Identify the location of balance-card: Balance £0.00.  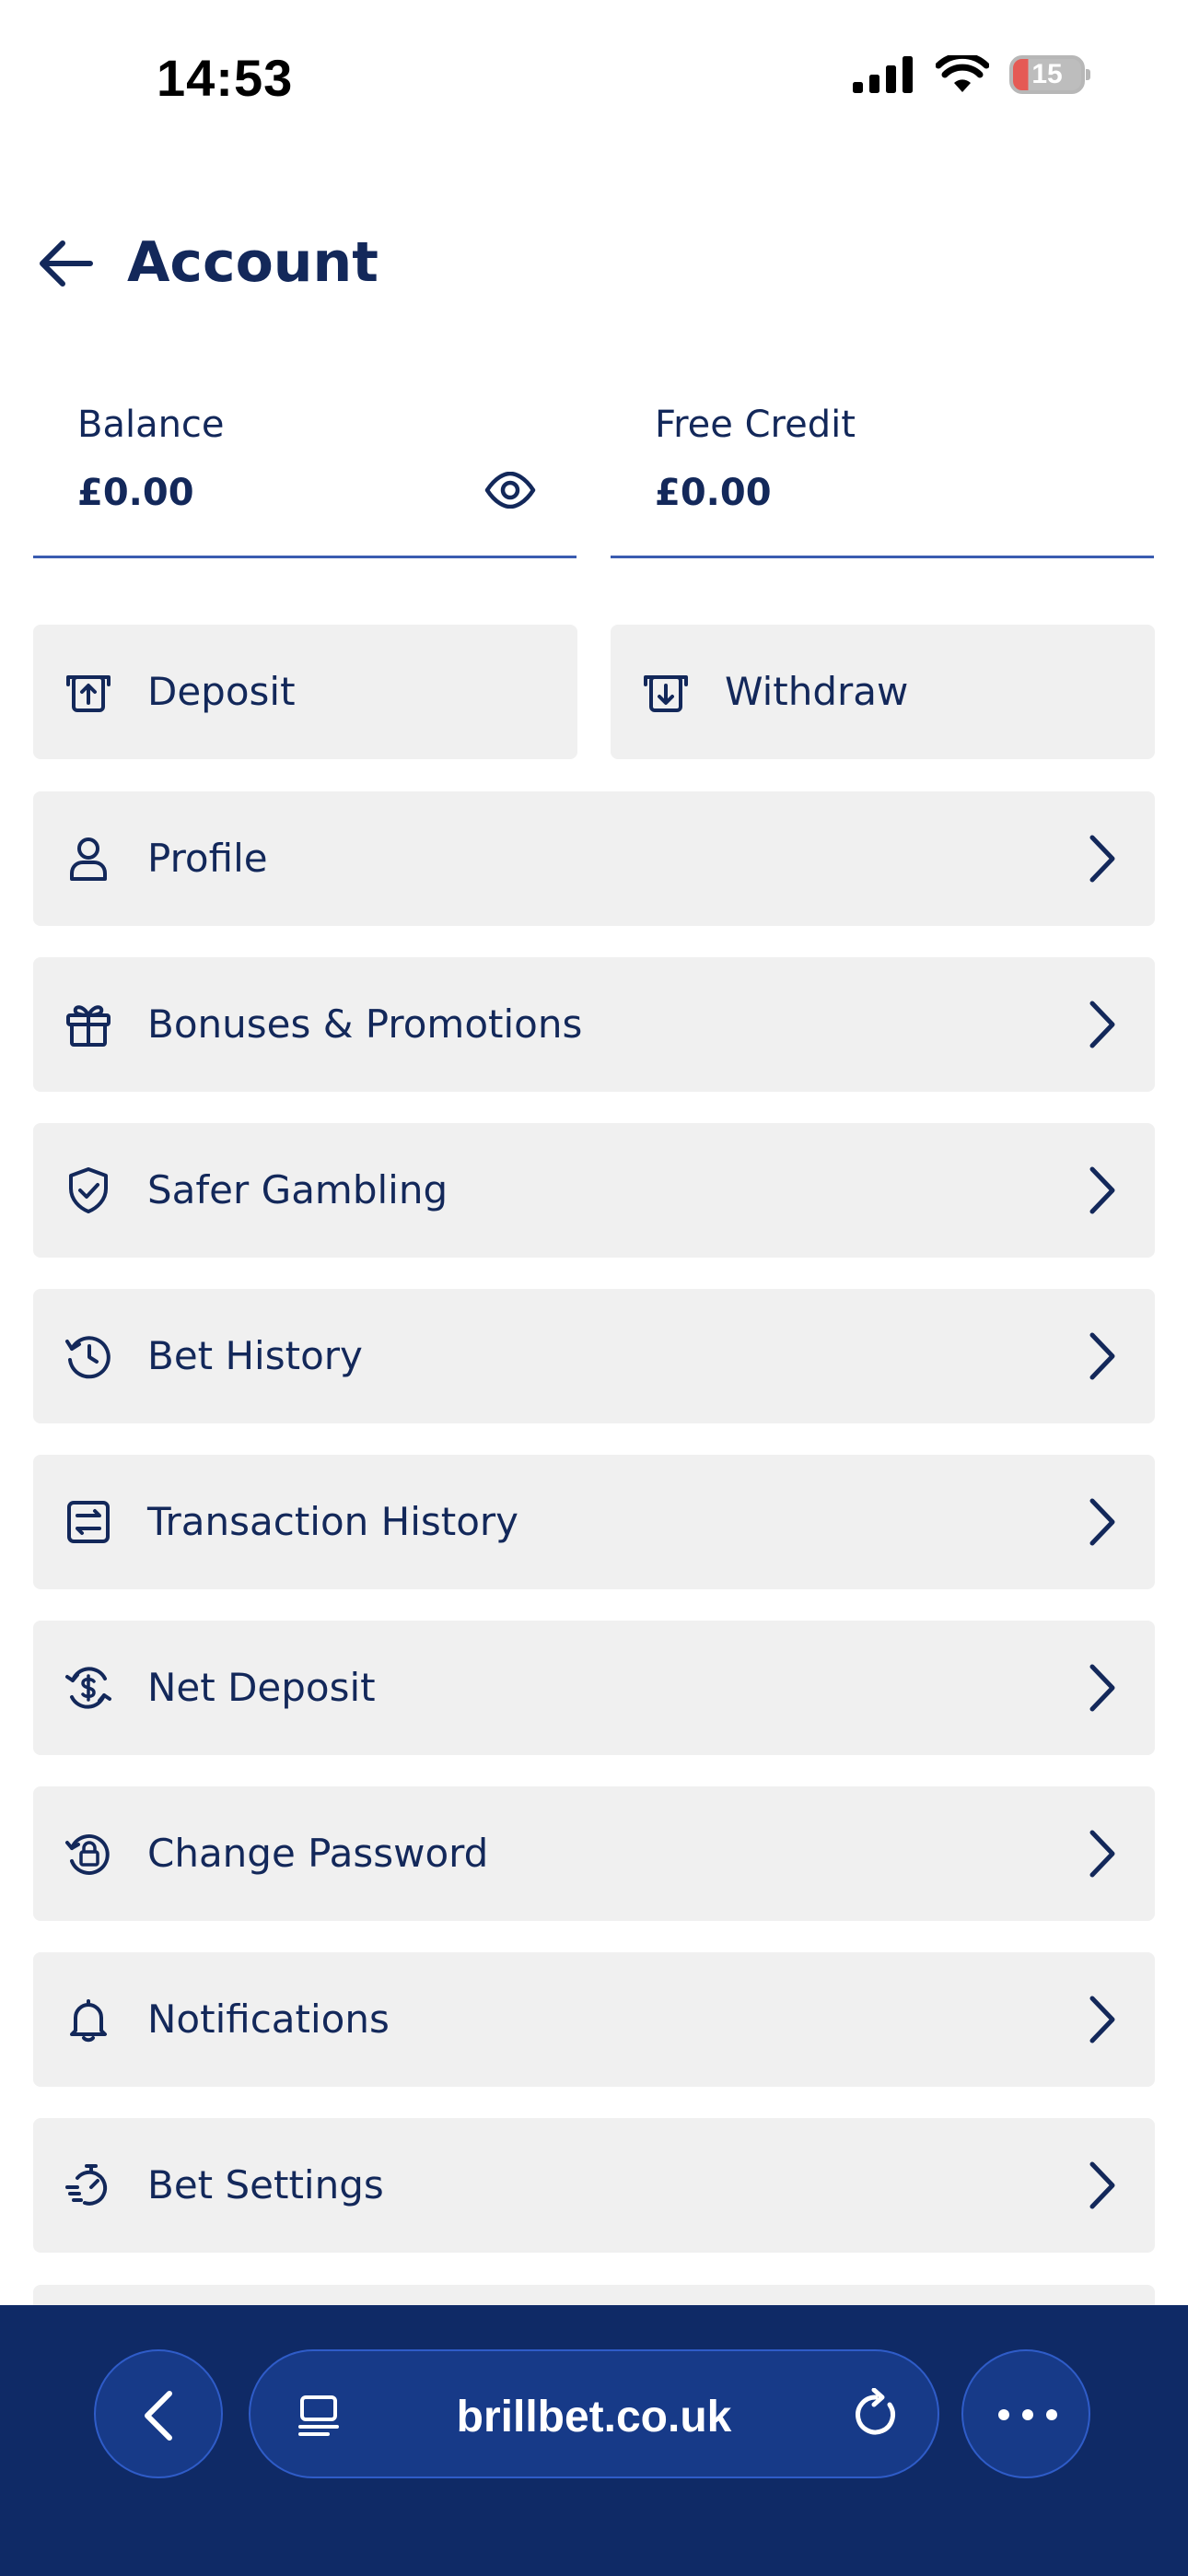
(305, 473).